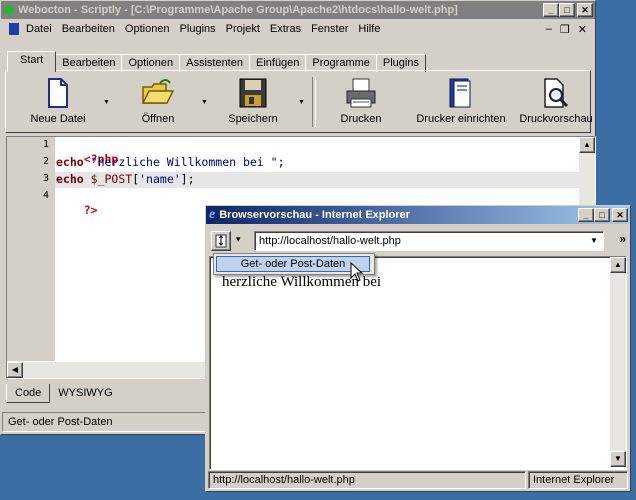 The width and height of the screenshot is (636, 500). I want to click on get-post-dropdown-icon: ▾, so click(238, 239).